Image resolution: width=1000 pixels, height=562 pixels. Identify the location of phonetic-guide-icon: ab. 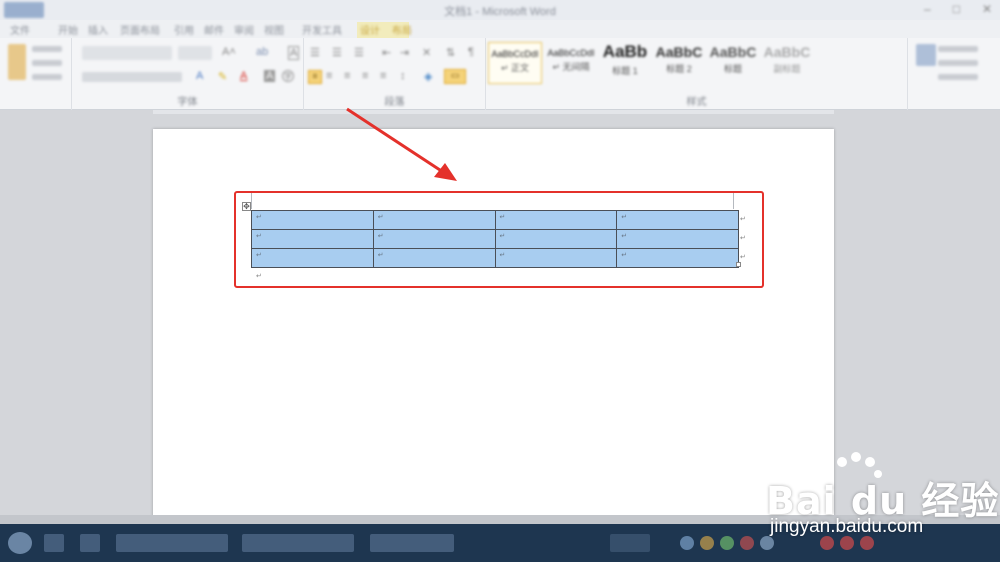
(262, 52).